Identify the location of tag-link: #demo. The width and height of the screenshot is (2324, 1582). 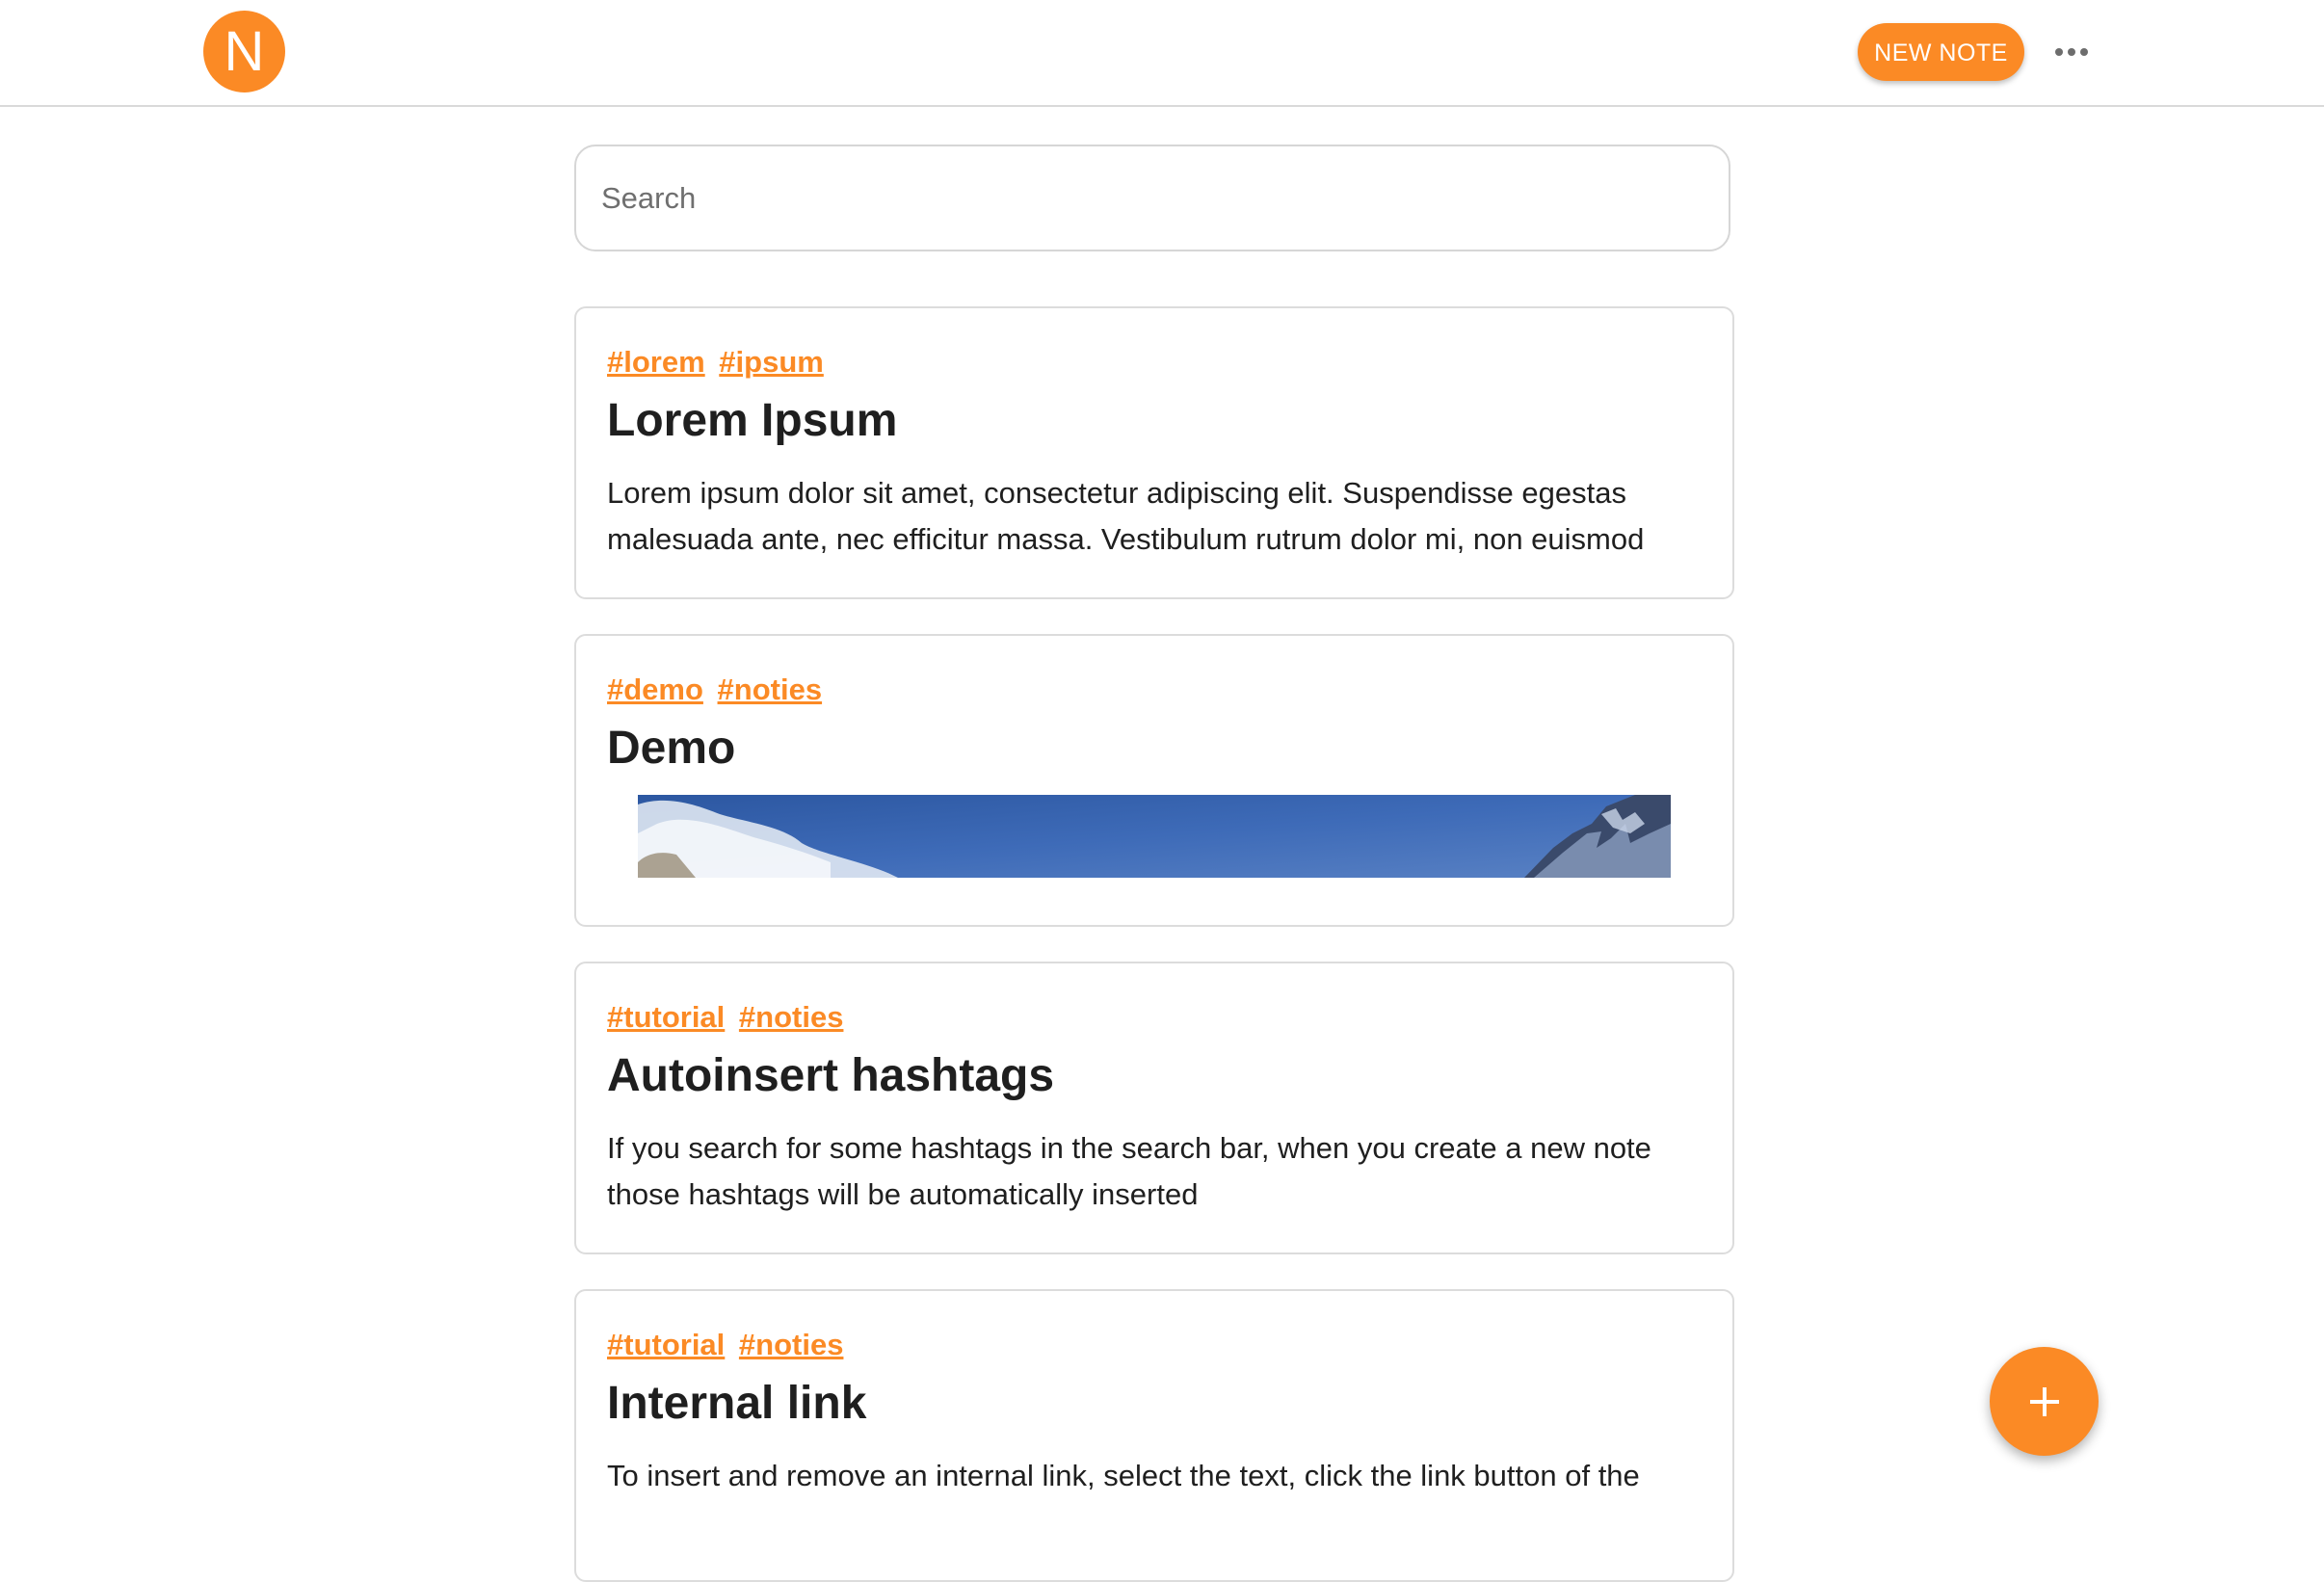
(655, 689).